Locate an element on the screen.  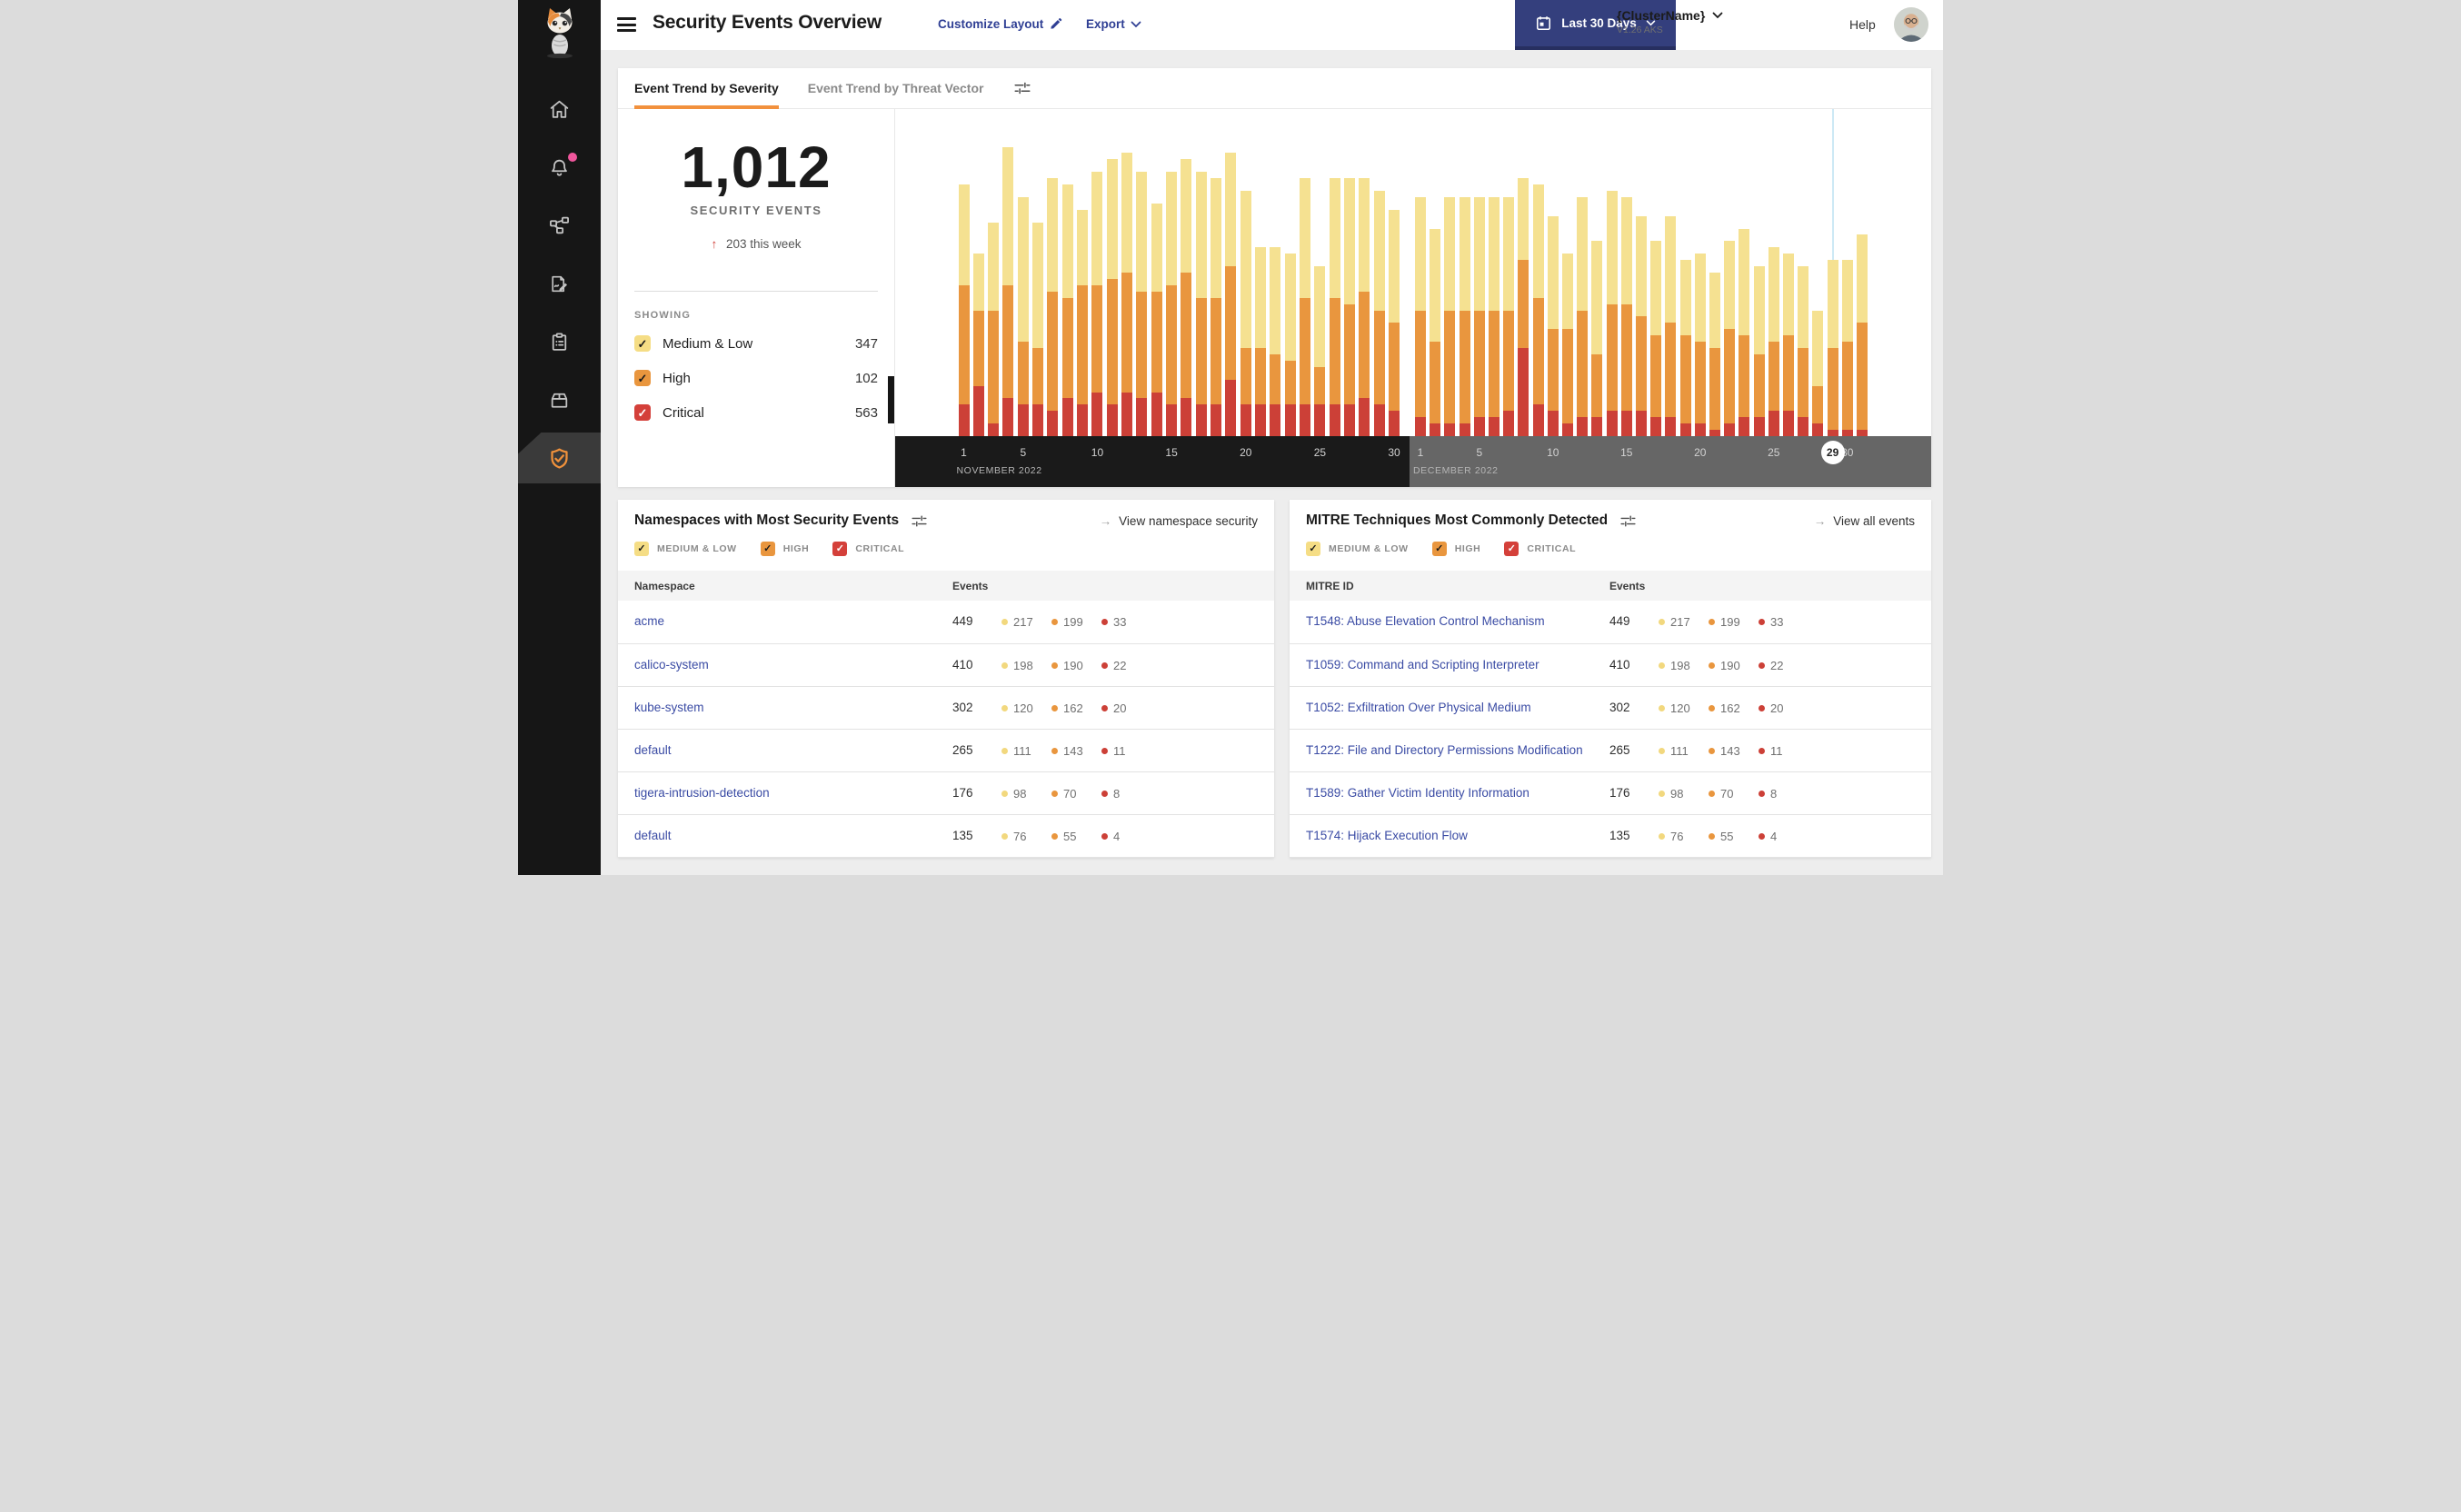
row-name-link: acme is located at coordinates (649, 621).